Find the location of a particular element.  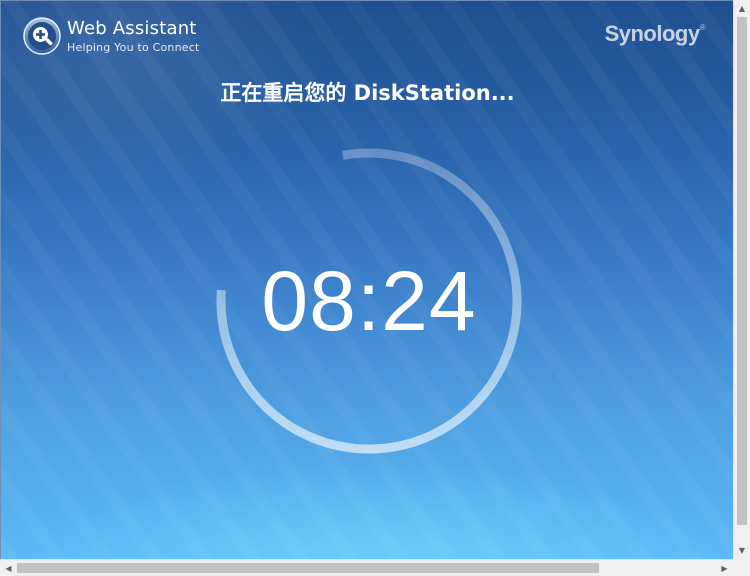

synology-logo: Synology® is located at coordinates (655, 34).